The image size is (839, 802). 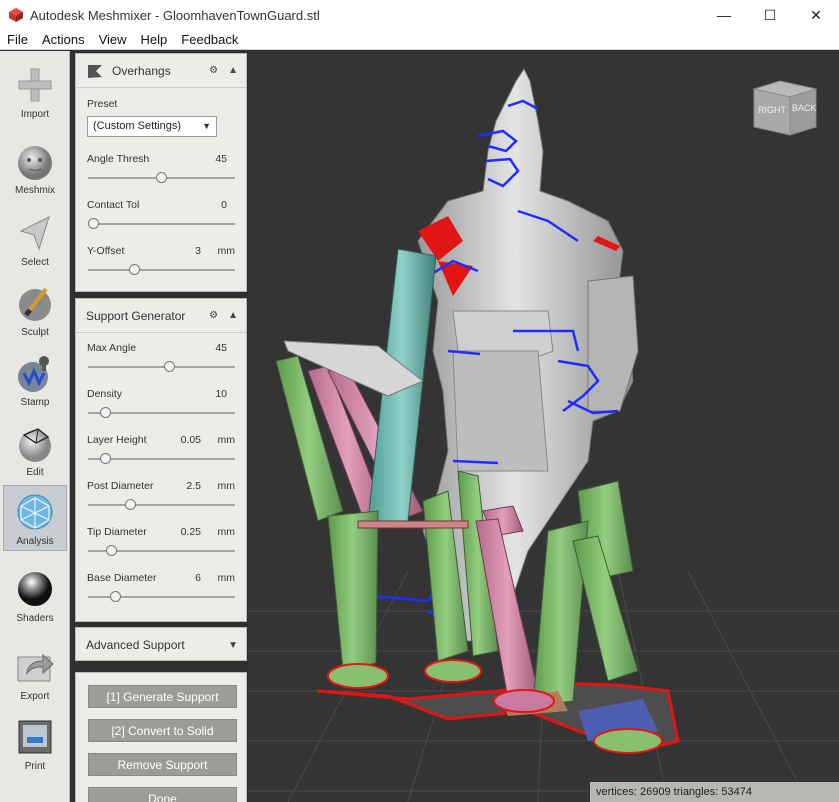 I want to click on post-diameter-knob, so click(x=130, y=504).